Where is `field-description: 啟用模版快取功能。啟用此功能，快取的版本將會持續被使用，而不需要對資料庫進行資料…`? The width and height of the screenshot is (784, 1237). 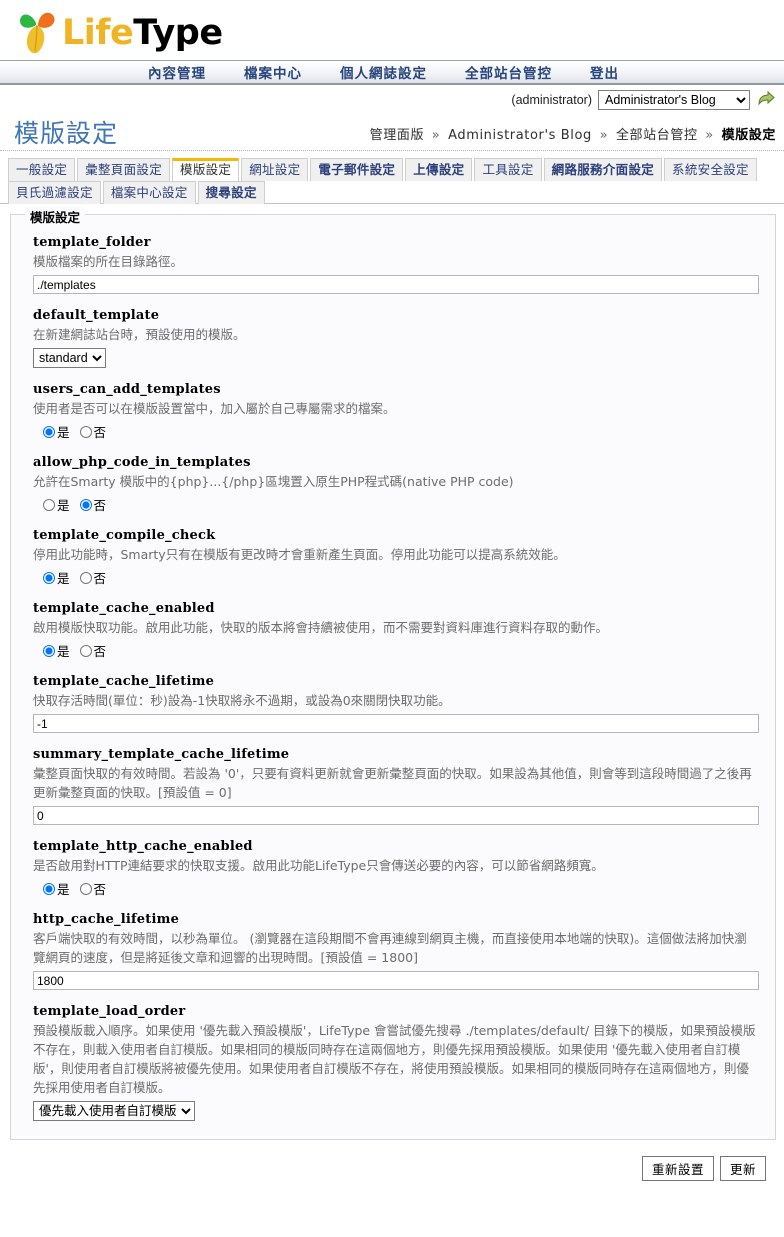 field-description: 啟用模版快取功能。啟用此功能，快取的版本將會持續被使用，而不需要對資料庫進行資料… is located at coordinates (321, 627).